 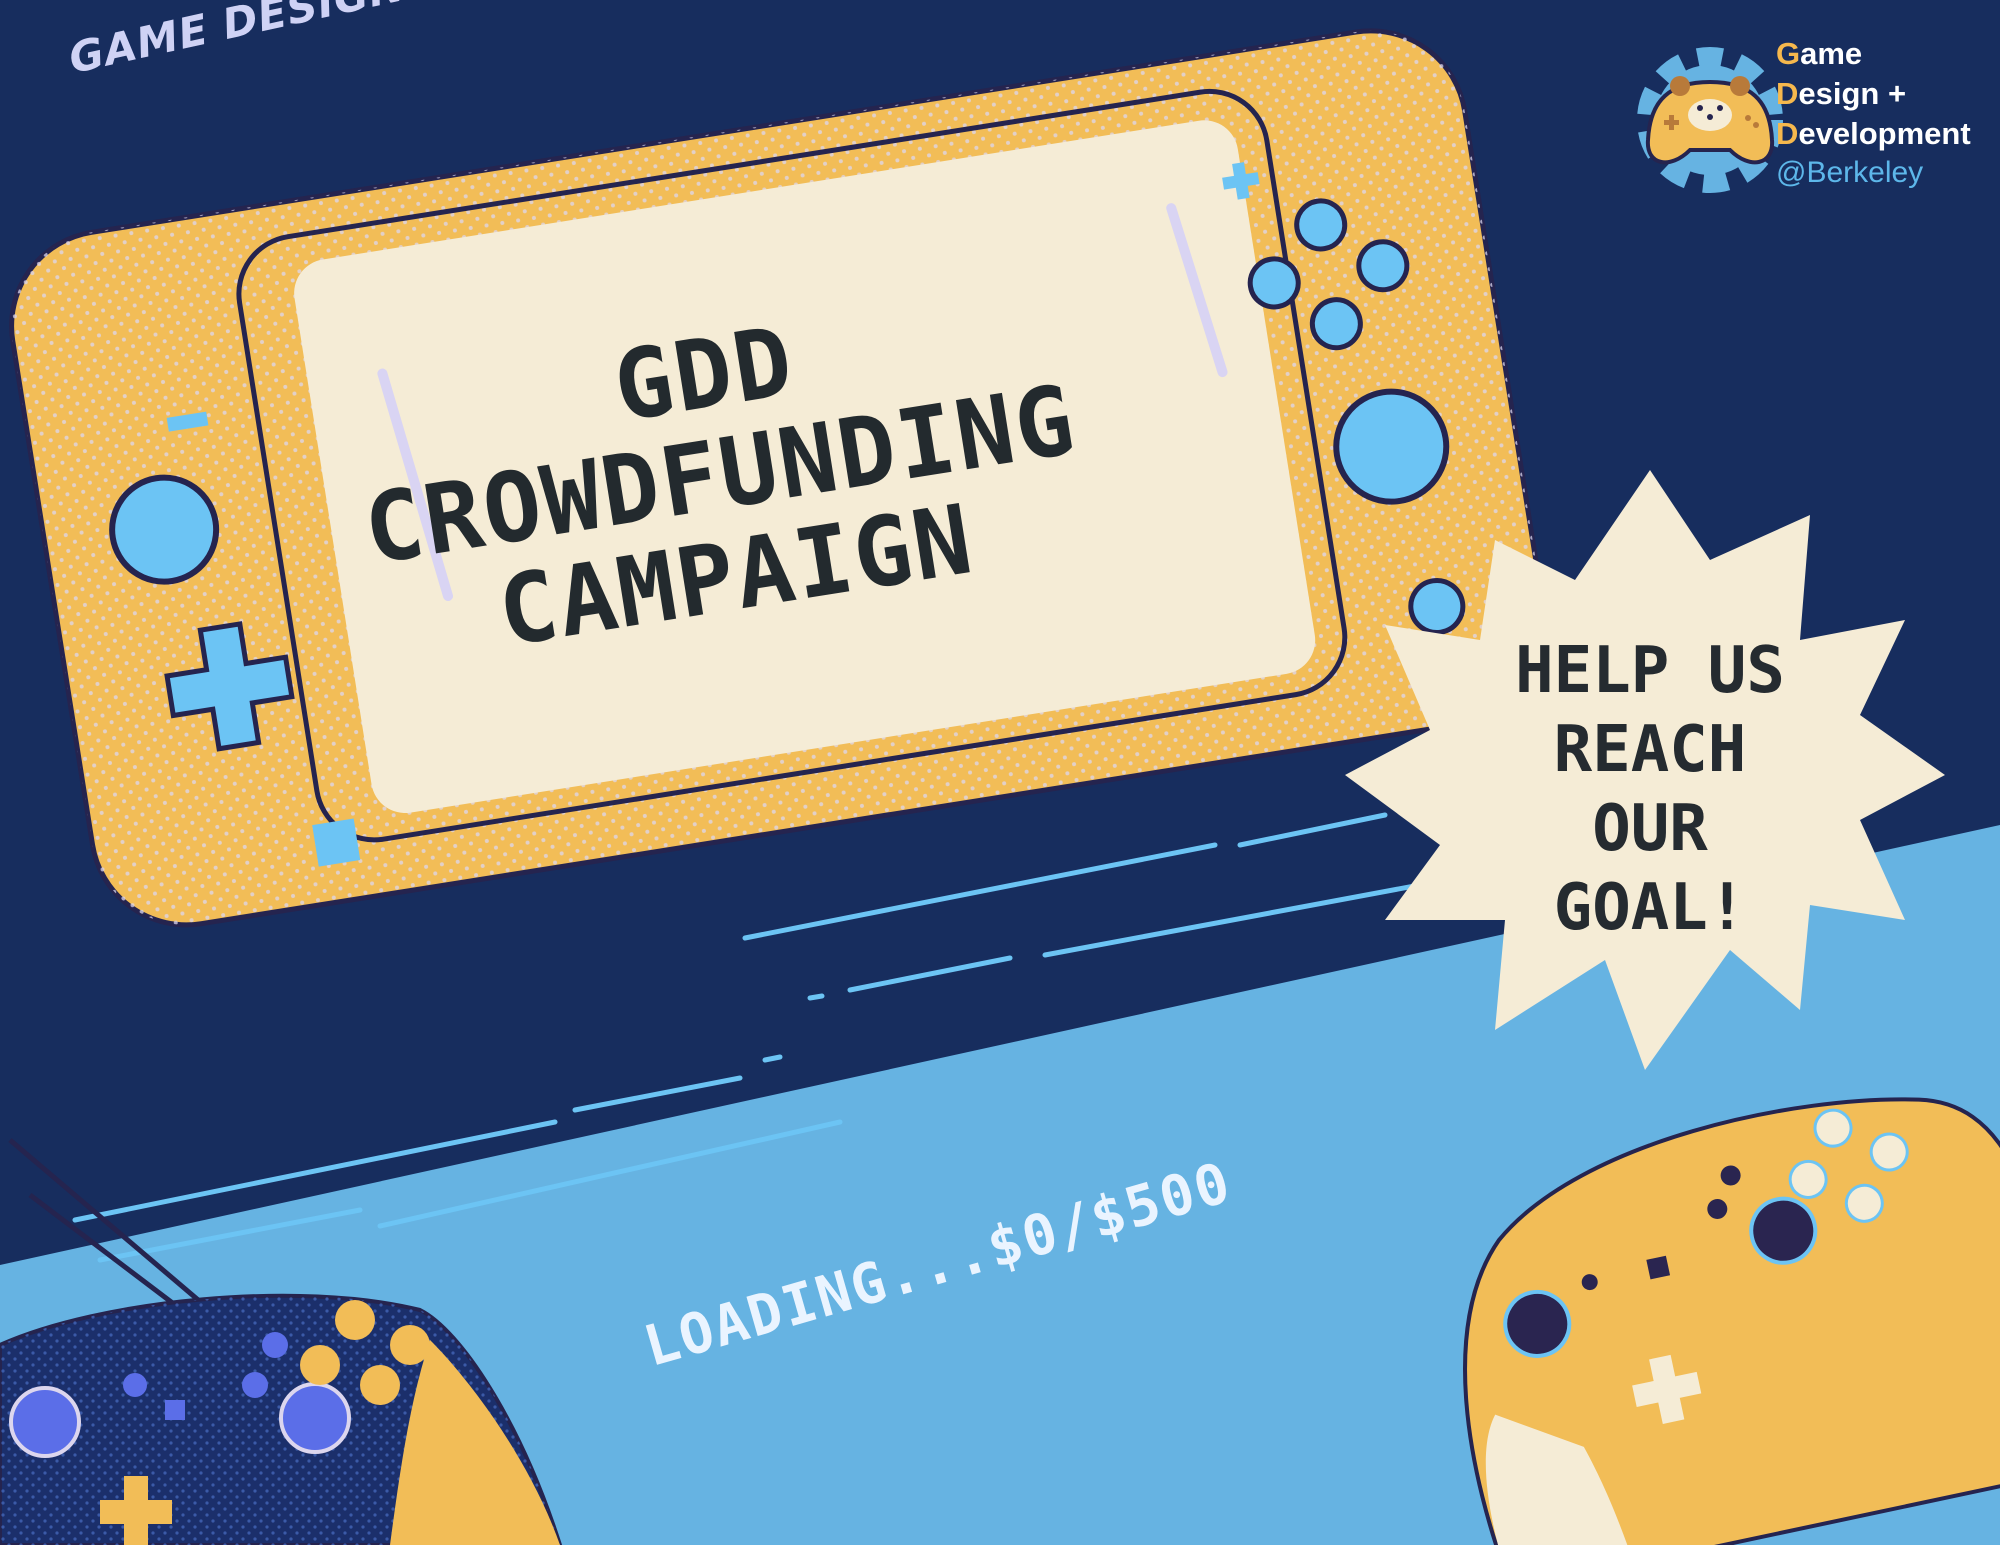 I want to click on logo-handle: @Berkeley, so click(x=1850, y=172).